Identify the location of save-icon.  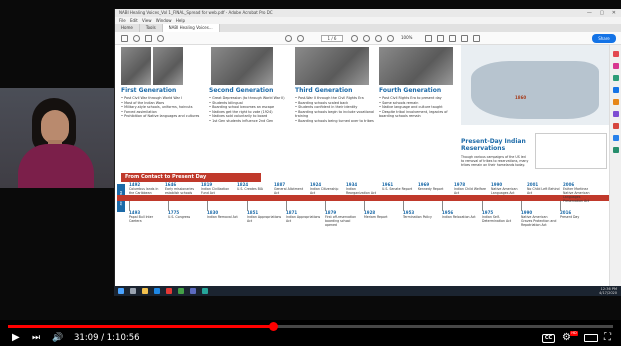
(124, 38).